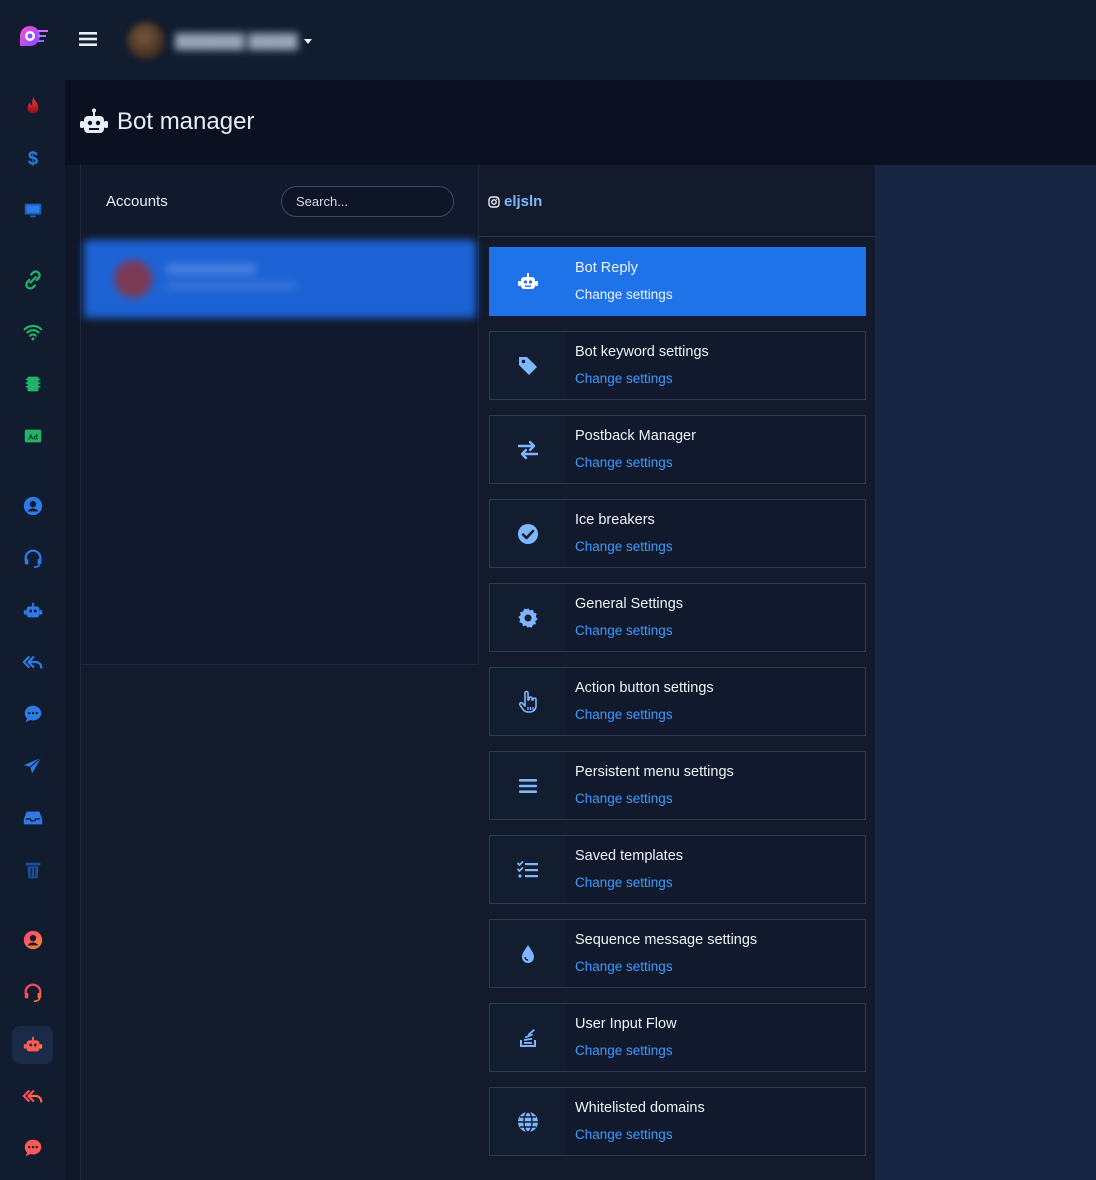  I want to click on setting-title: Action button settings, so click(644, 688).